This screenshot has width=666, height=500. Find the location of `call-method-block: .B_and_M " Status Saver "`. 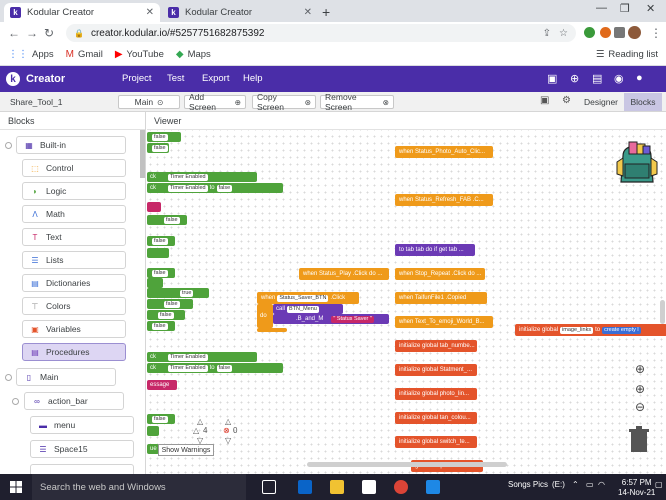

call-method-block: .B_and_M " Status Saver " is located at coordinates (331, 319).